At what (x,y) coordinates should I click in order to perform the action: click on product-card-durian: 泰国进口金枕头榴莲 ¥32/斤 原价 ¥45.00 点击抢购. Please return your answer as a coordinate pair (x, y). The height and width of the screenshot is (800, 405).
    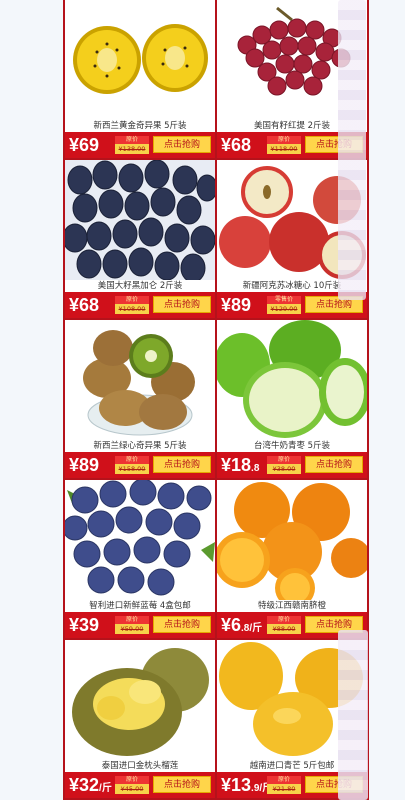
    Looking at the image, I should click on (140, 720).